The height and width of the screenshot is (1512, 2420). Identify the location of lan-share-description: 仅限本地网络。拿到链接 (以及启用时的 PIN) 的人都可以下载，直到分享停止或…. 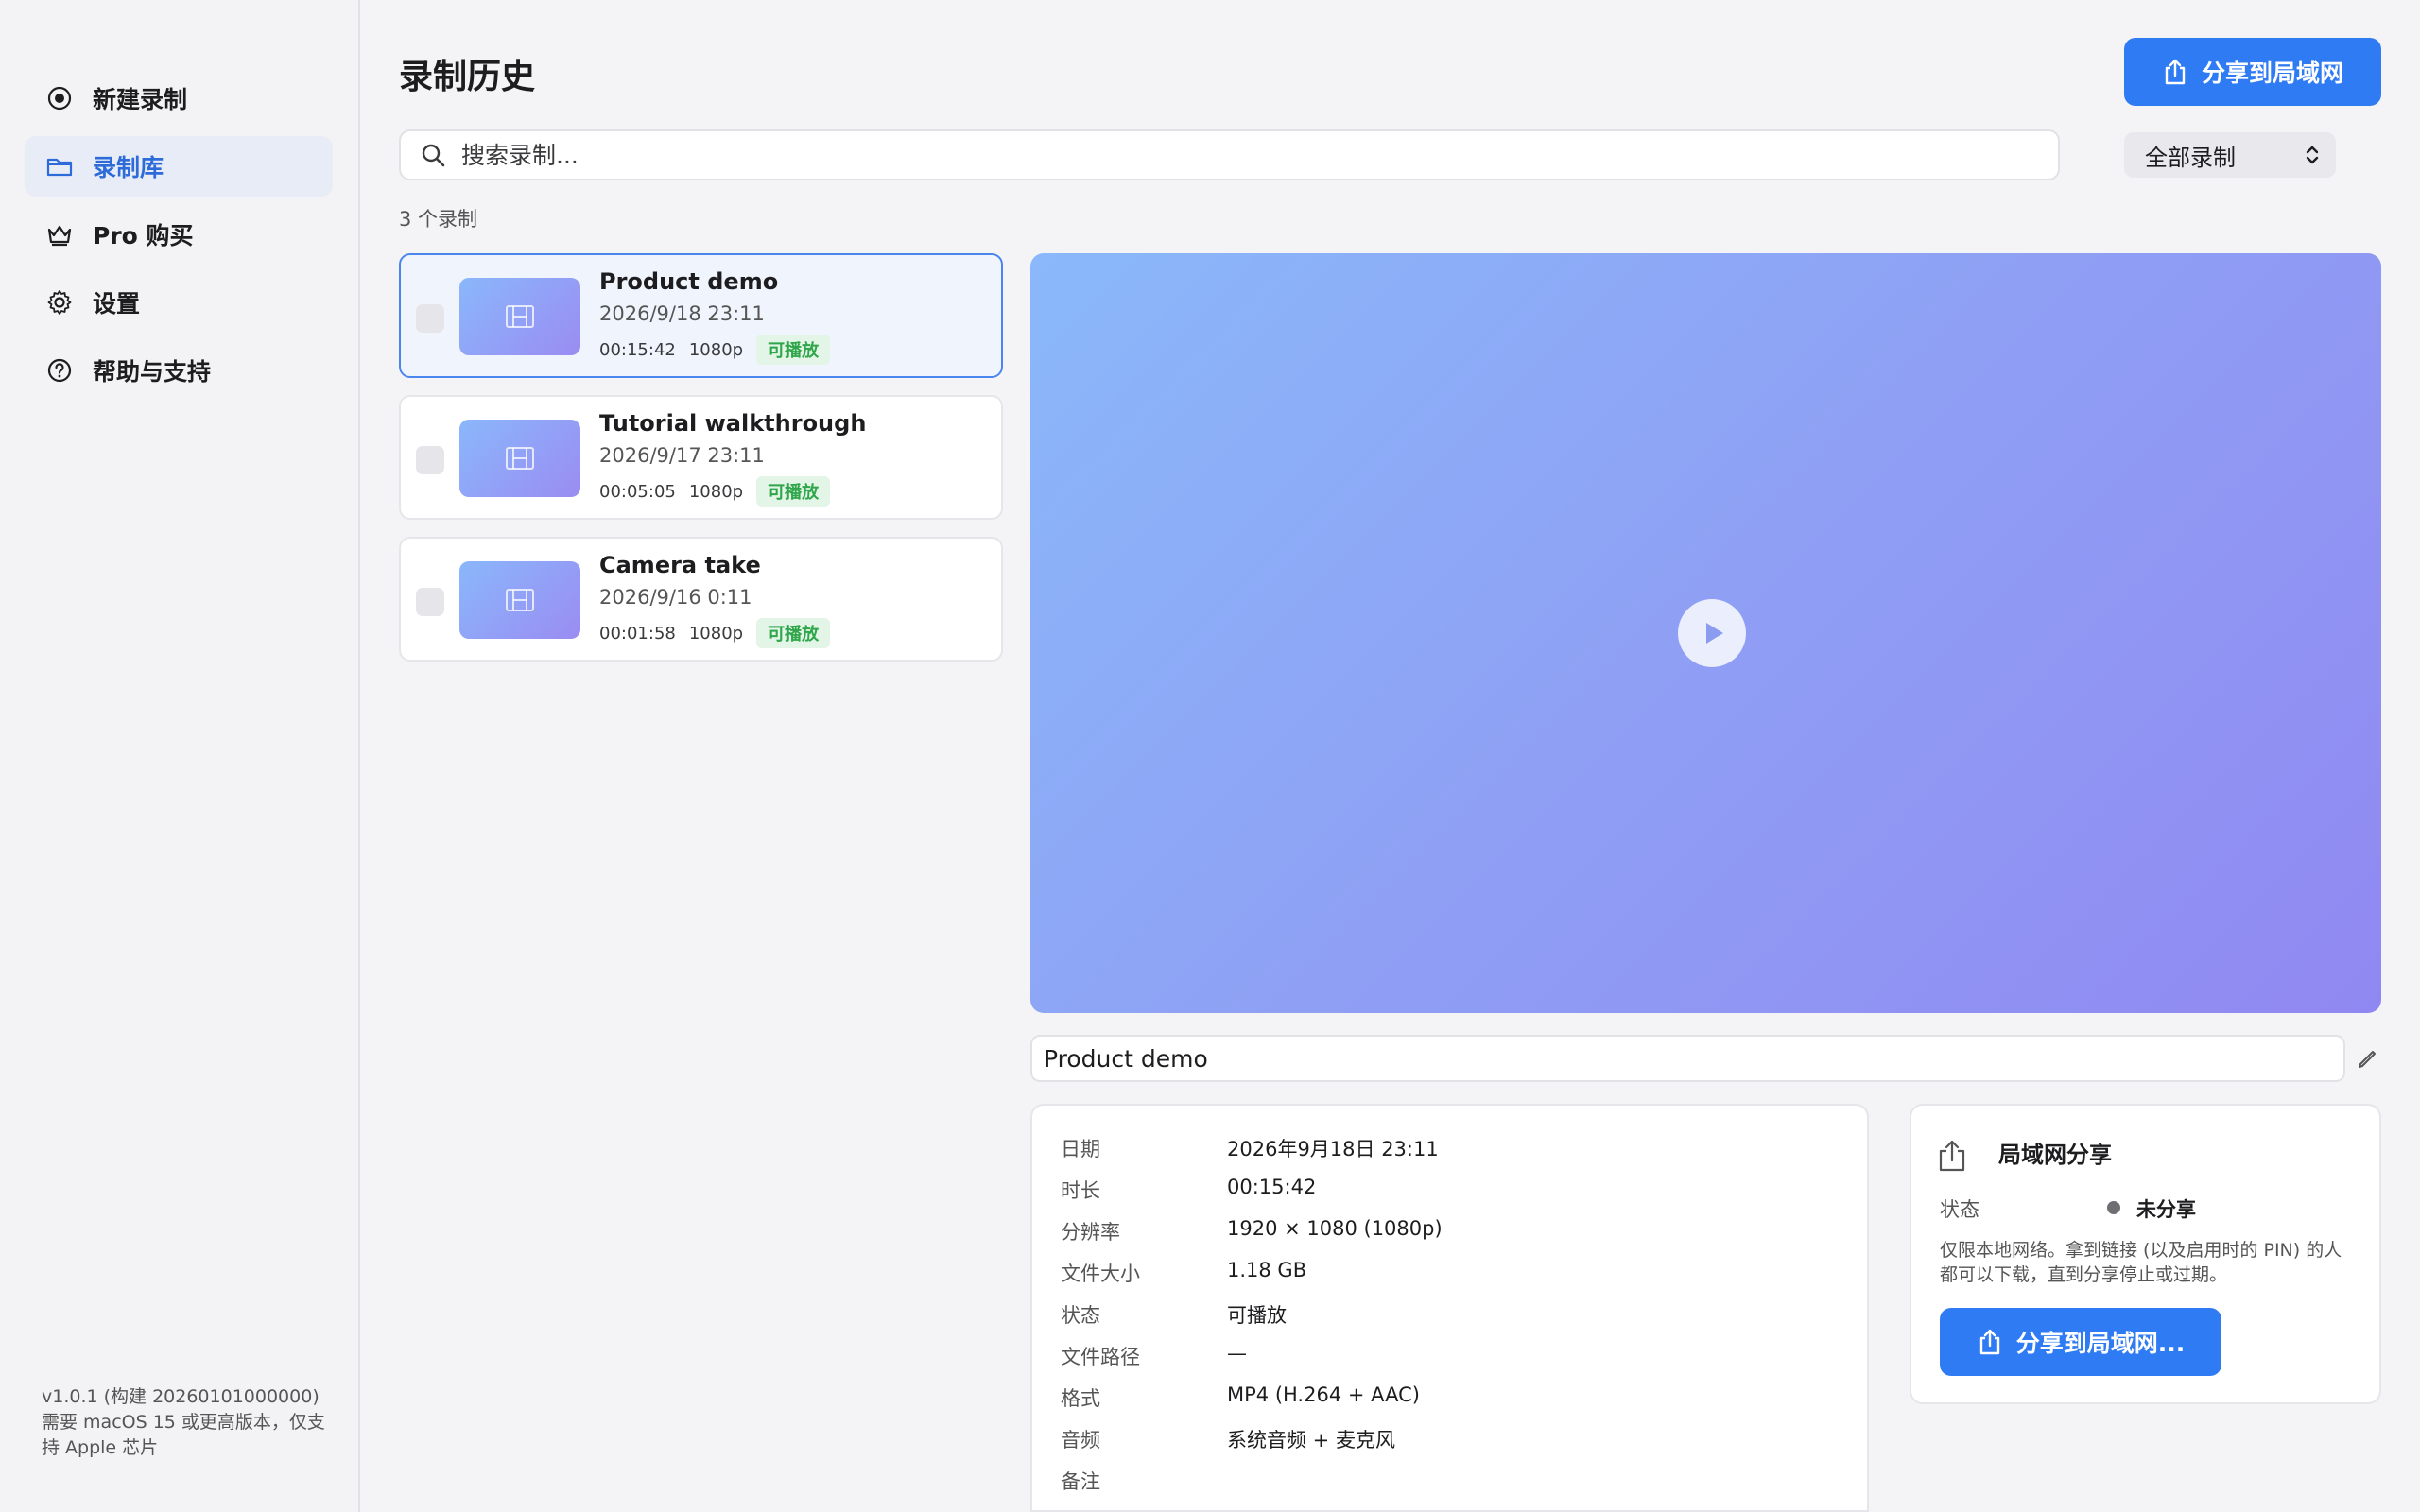
(2141, 1262).